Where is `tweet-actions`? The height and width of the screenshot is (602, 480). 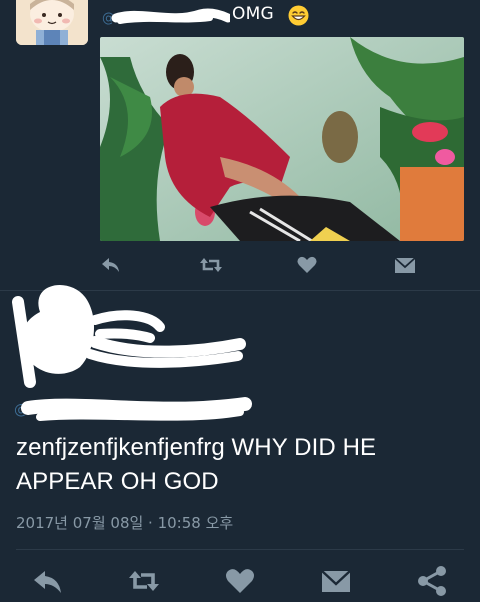 tweet-actions is located at coordinates (240, 581).